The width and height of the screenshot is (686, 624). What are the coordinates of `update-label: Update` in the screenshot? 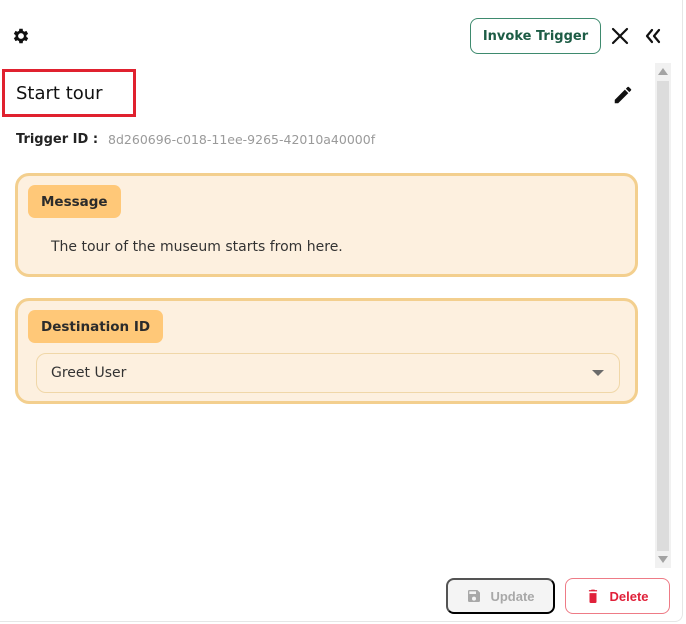 It's located at (512, 596).